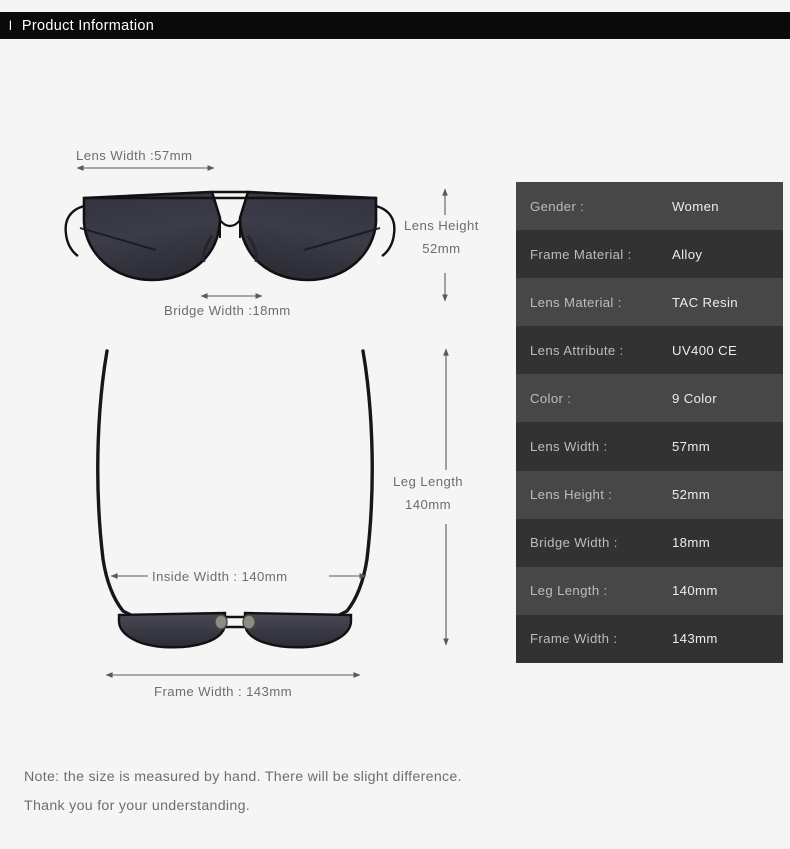  Describe the element at coordinates (134, 155) in the screenshot. I see `dimension-label-lens-width: Lens Width :57mm` at that location.